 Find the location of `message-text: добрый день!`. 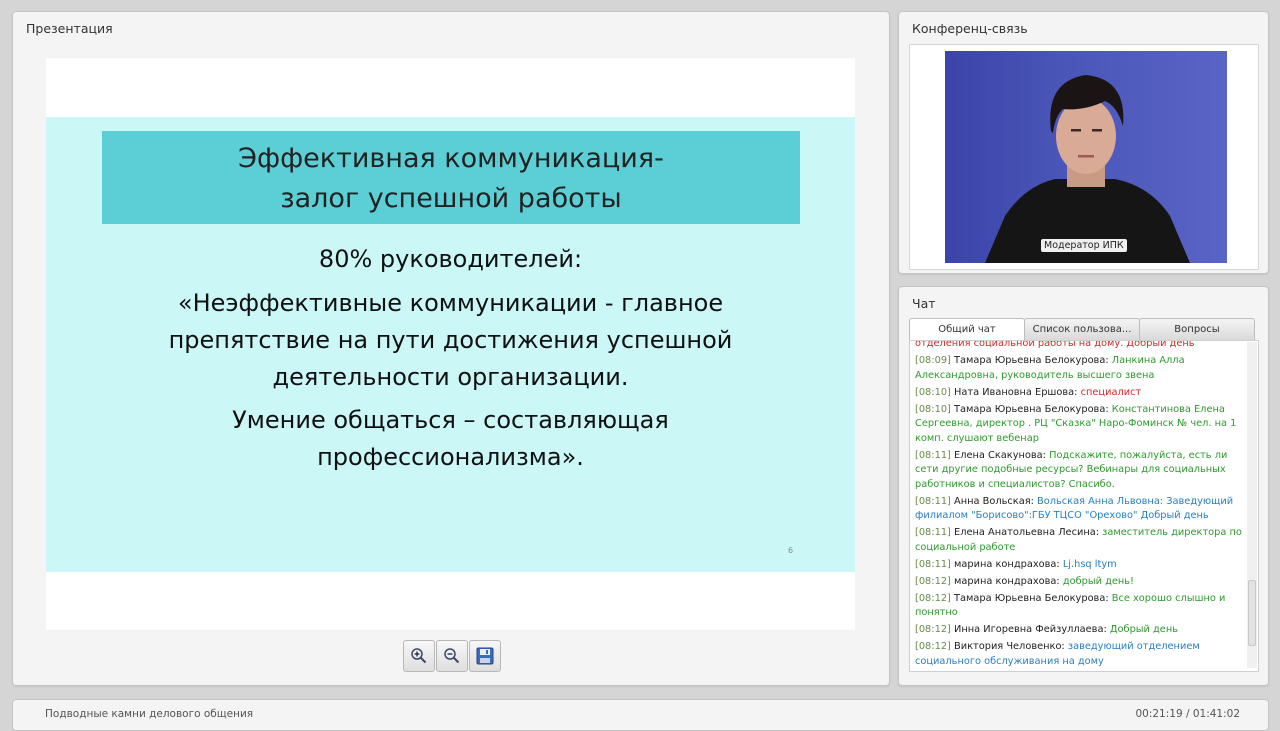

message-text: добрый день! is located at coordinates (1098, 581).